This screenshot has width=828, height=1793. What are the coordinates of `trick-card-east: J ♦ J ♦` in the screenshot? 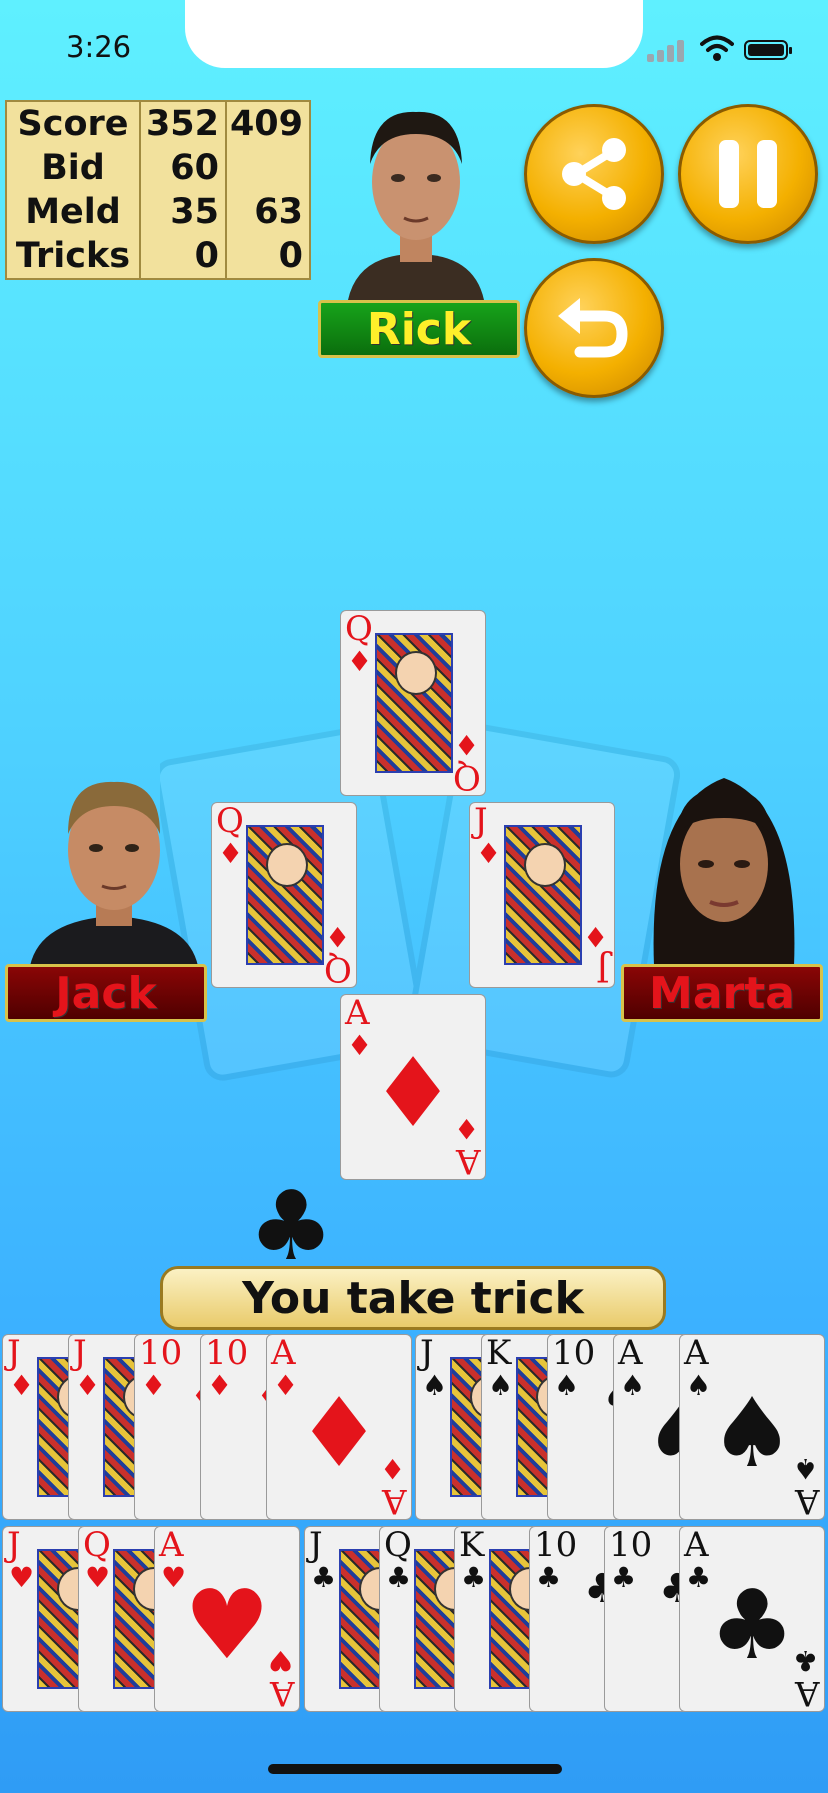 It's located at (542, 895).